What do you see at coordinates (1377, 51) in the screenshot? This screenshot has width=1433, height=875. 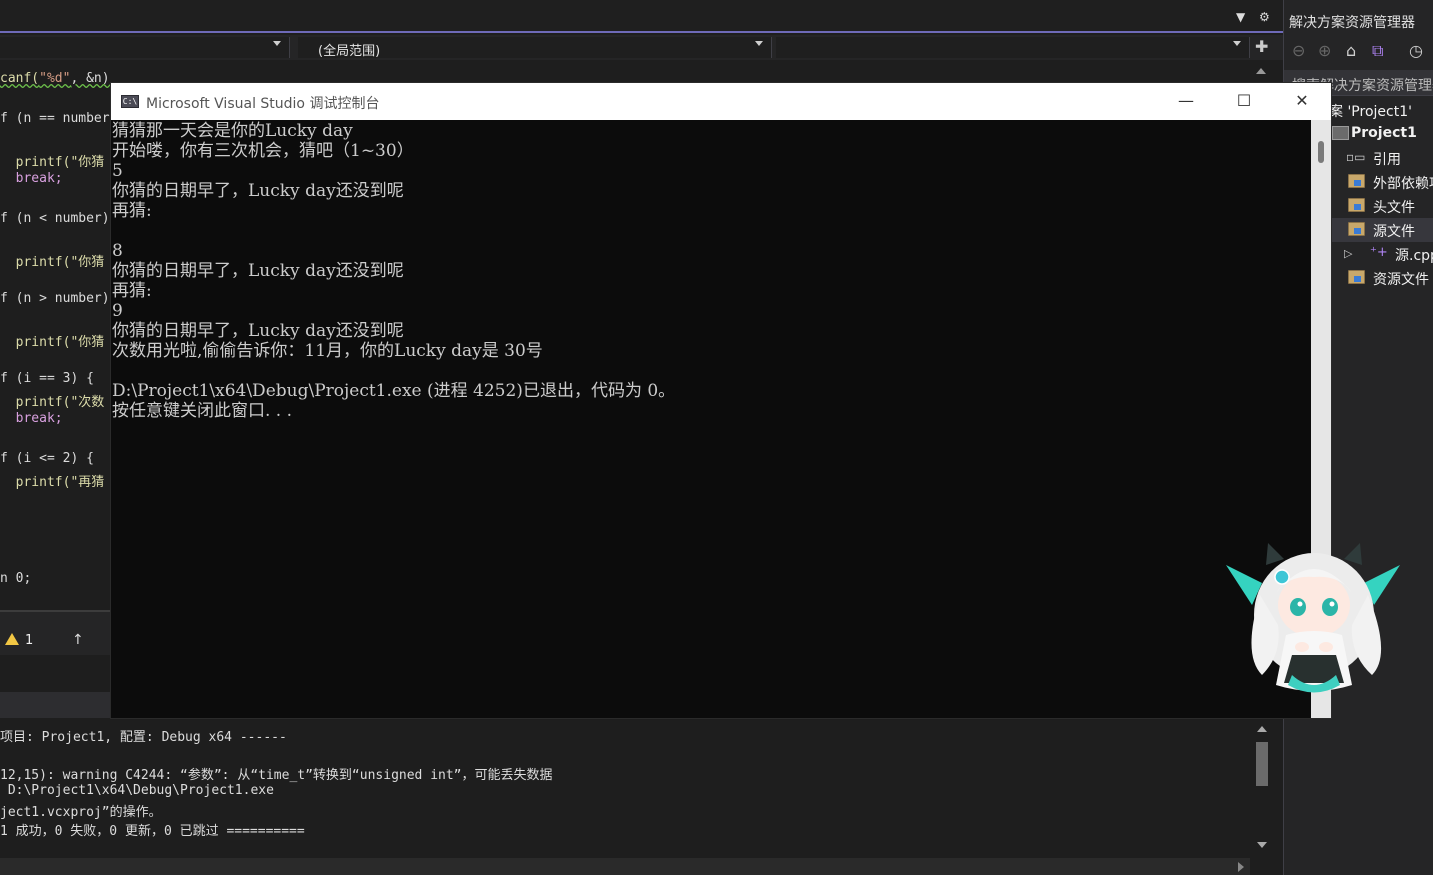 I see `switch-views-icon: ⧉` at bounding box center [1377, 51].